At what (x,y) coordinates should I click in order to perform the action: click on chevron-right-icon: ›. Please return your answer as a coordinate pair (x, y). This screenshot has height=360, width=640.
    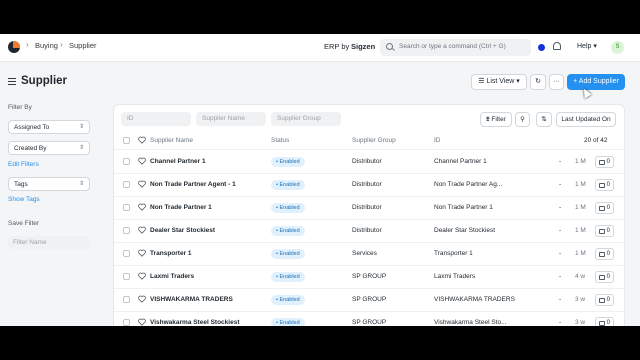
    Looking at the image, I should click on (27, 44).